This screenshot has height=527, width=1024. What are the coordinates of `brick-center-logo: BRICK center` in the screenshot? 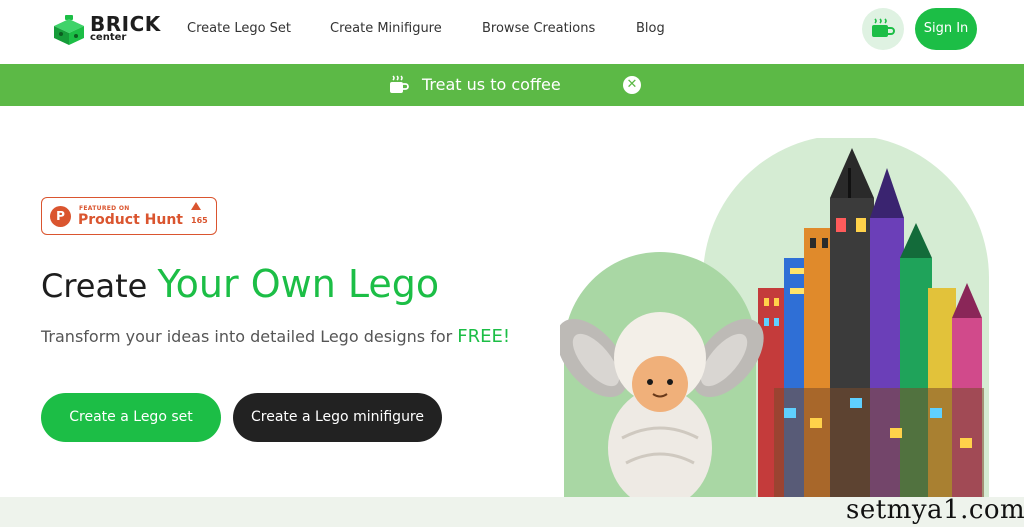 It's located at (110, 30).